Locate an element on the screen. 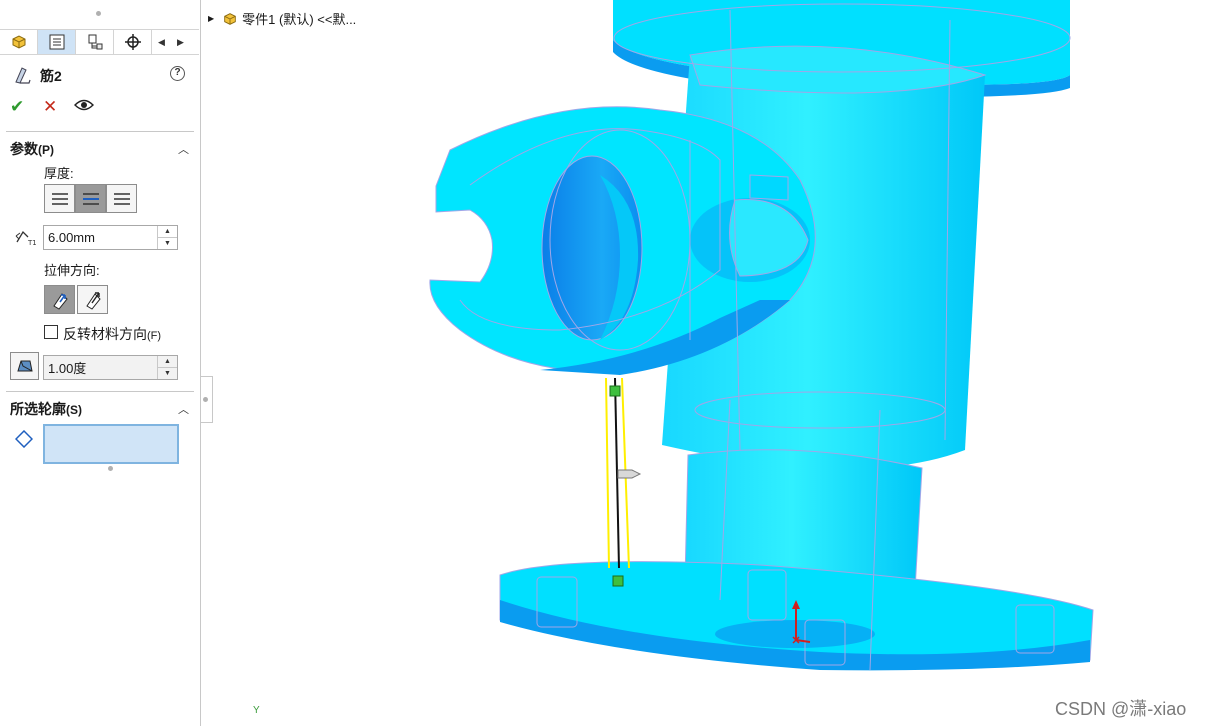  thickness-second-side-button is located at coordinates (121, 198).